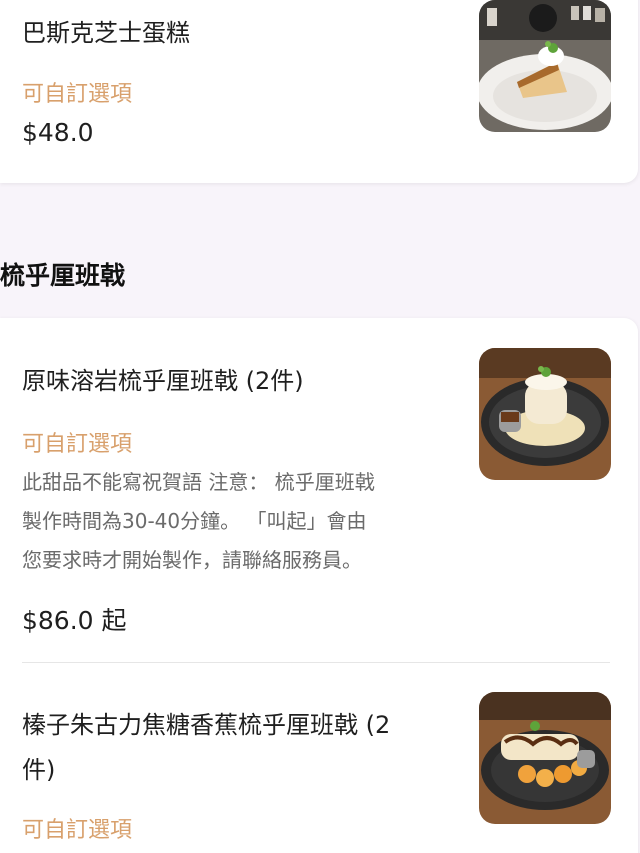  I want to click on item-name-line: 榛子朱古力焦糖香蕉梳乎厘班戟 (2, so click(206, 725).